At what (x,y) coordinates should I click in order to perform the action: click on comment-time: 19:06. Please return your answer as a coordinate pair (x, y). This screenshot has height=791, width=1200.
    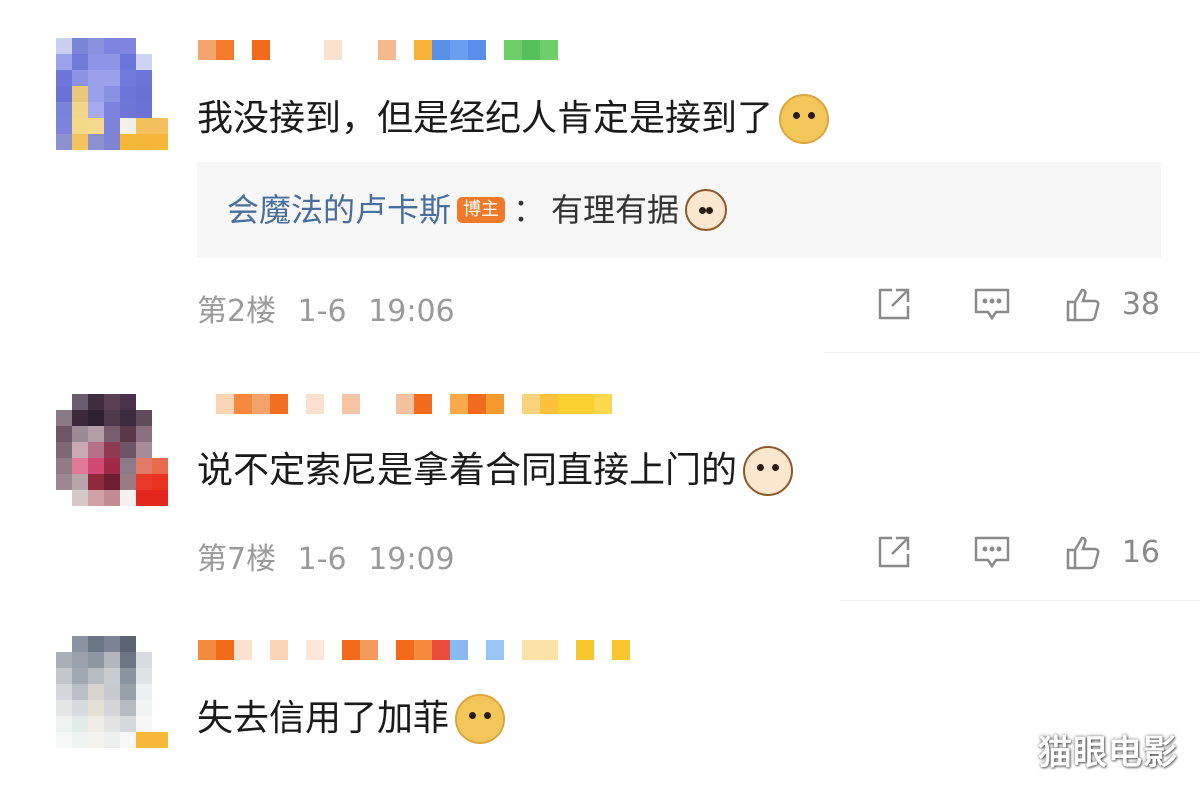
    Looking at the image, I should click on (411, 311).